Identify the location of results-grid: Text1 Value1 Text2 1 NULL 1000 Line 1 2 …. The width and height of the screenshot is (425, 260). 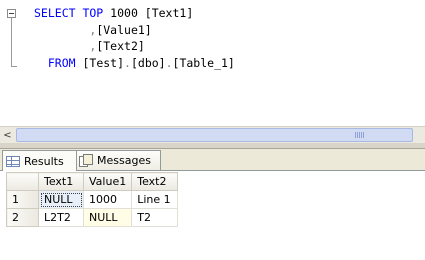
(92, 199).